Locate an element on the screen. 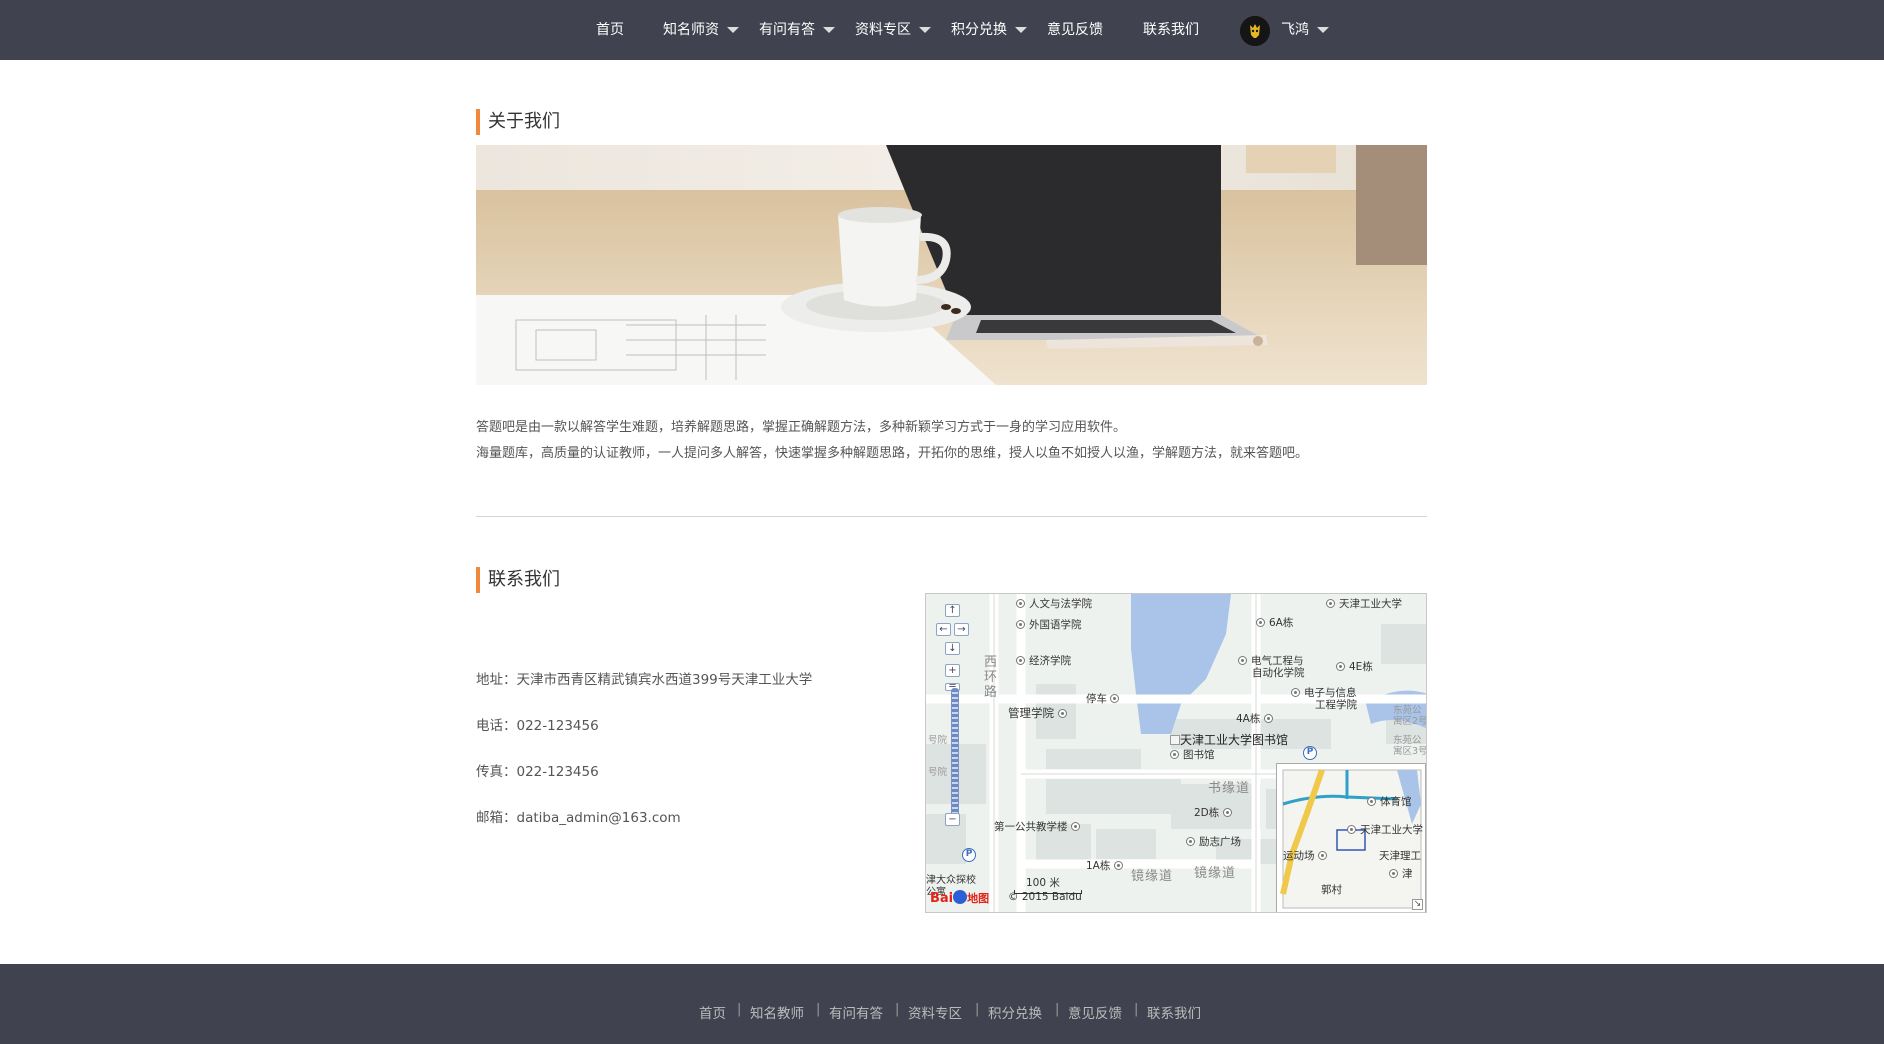 This screenshot has width=1884, height=1044. nav-points: 积分兑换 is located at coordinates (989, 30).